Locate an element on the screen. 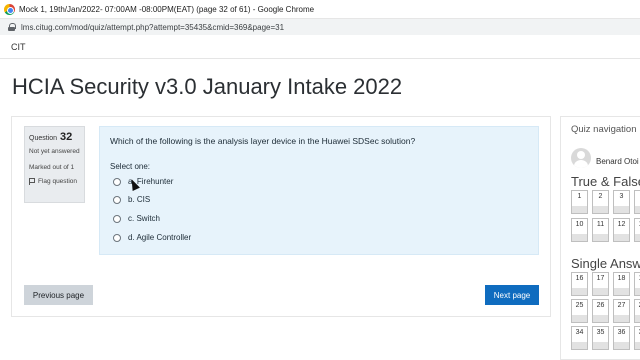  answer-option-a: a. Firehunter is located at coordinates (143, 181).